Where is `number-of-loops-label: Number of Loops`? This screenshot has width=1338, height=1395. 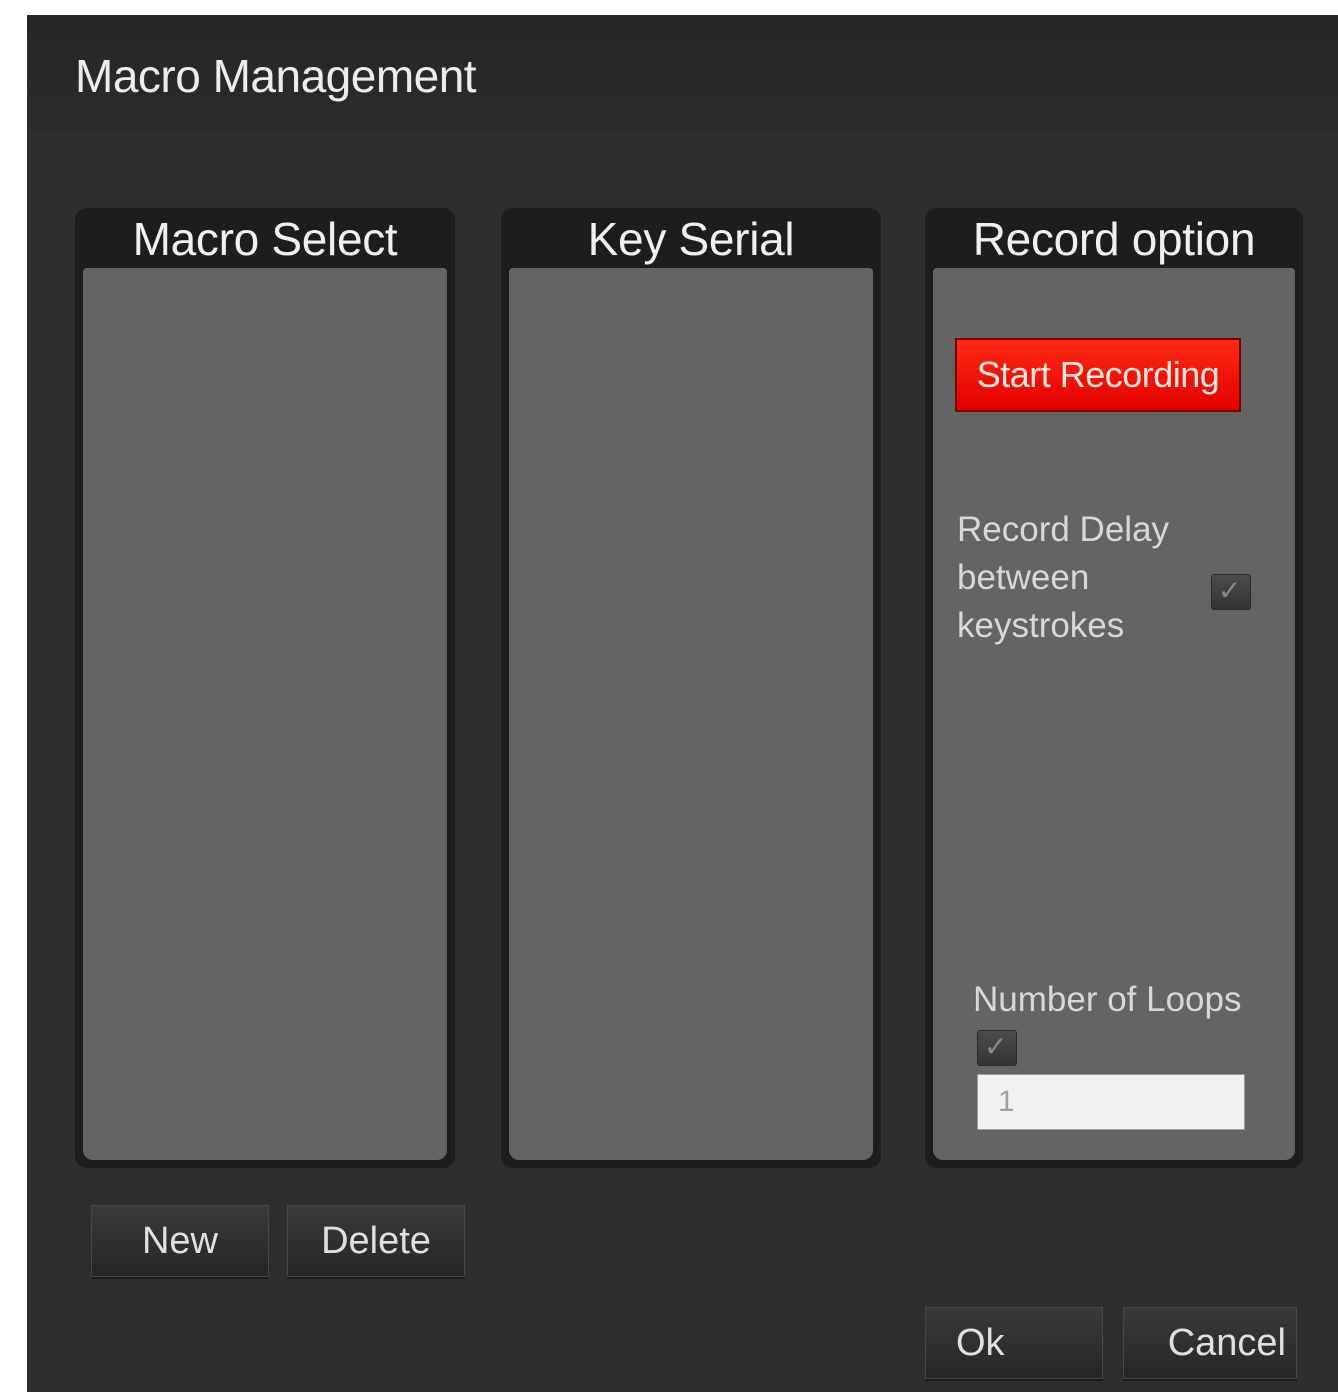 number-of-loops-label: Number of Loops is located at coordinates (1107, 999).